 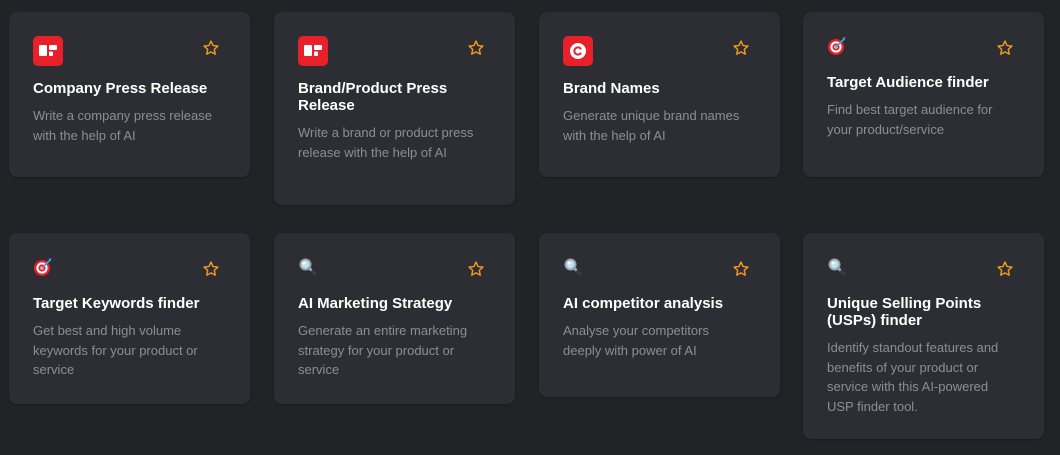 What do you see at coordinates (904, 312) in the screenshot?
I see `card-title: Unique Selling Points (USPs) finder` at bounding box center [904, 312].